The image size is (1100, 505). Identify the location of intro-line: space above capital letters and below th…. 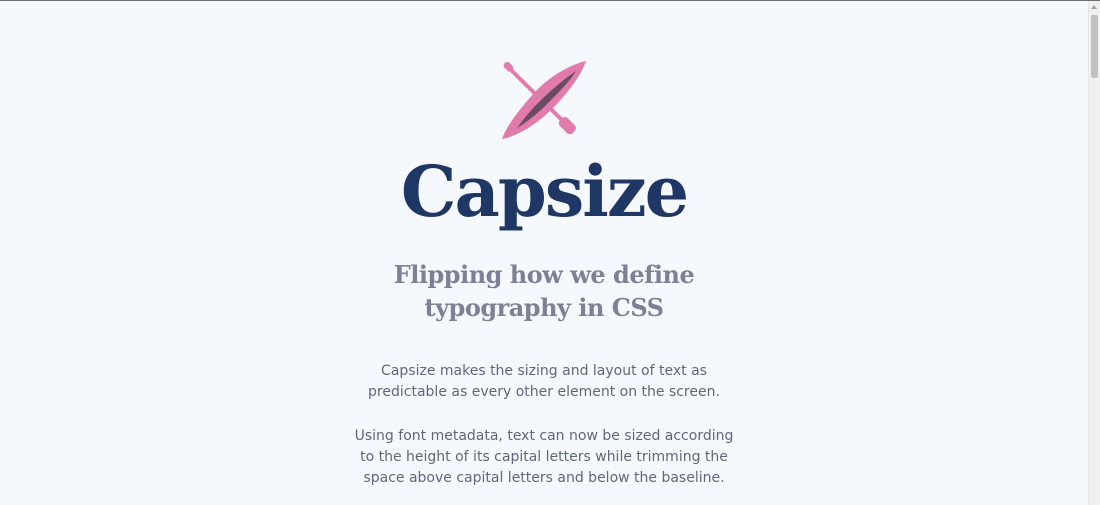
(544, 478).